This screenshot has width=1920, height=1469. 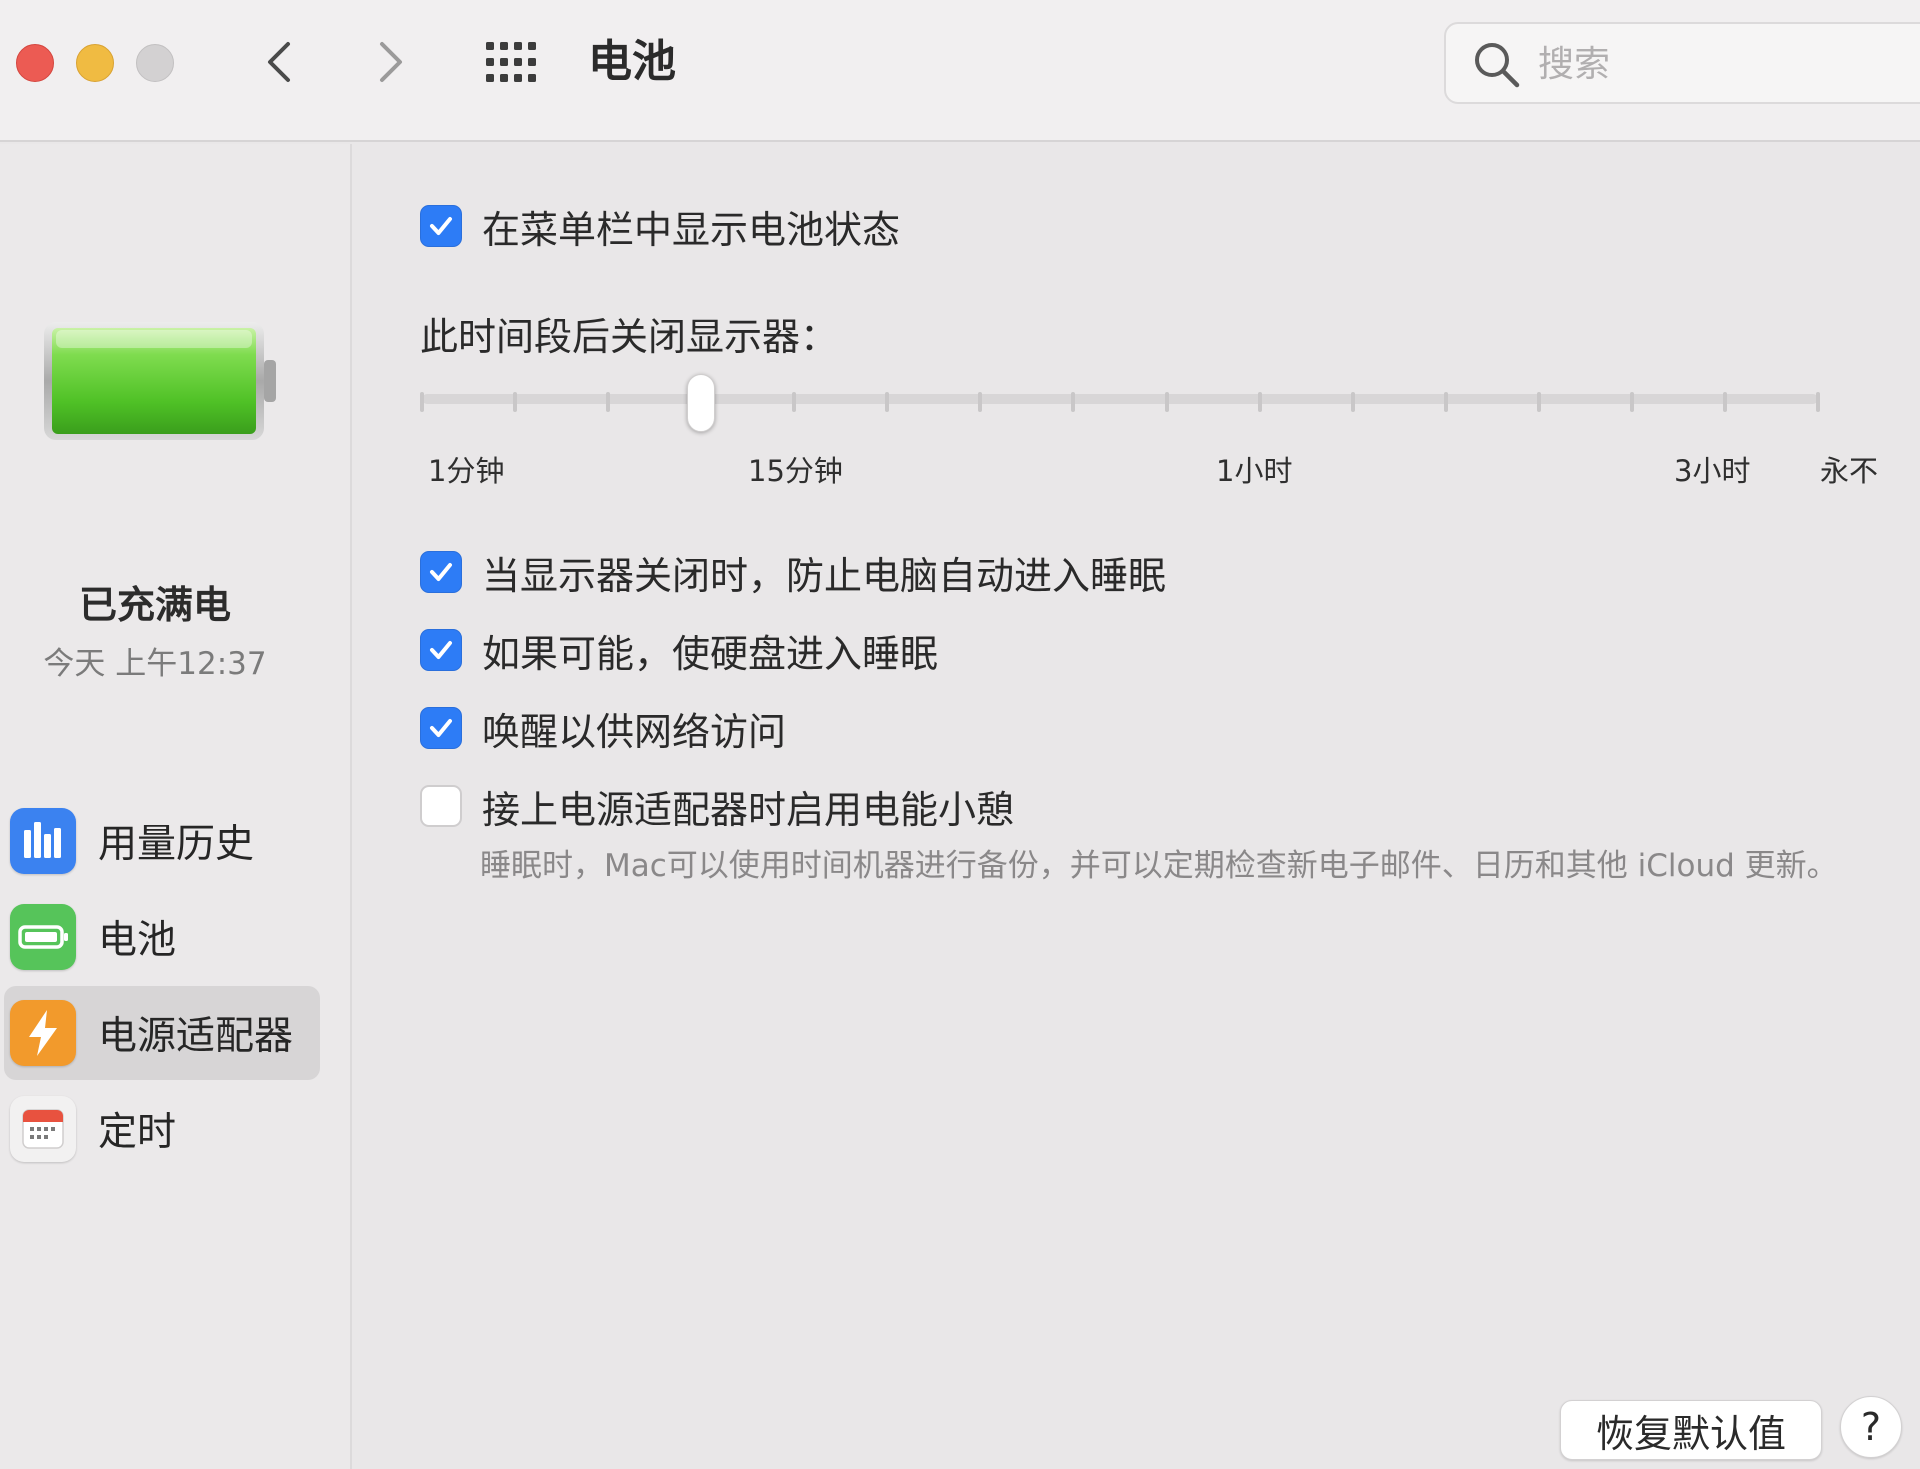 What do you see at coordinates (155, 664) in the screenshot?
I see `charge-status-time: 今天 上午12:37` at bounding box center [155, 664].